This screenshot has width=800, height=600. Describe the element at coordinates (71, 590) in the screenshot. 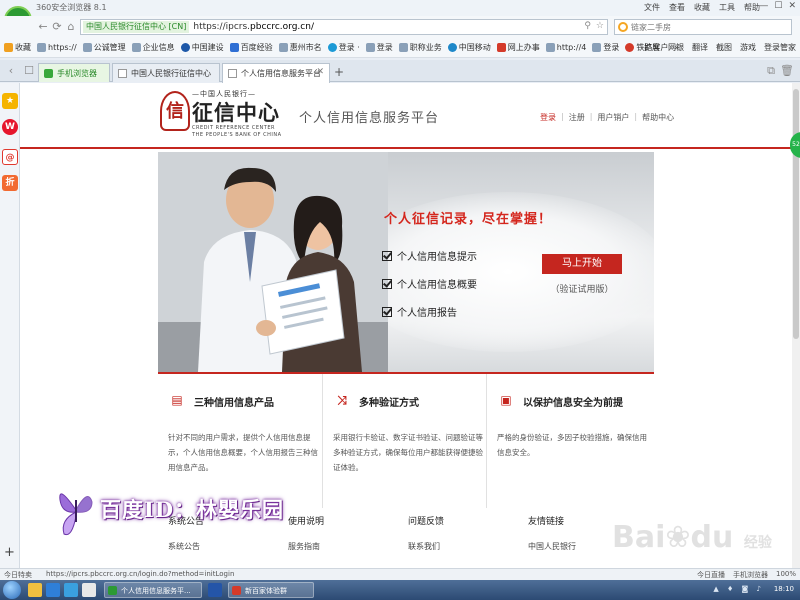

I see `qq-icon` at that location.